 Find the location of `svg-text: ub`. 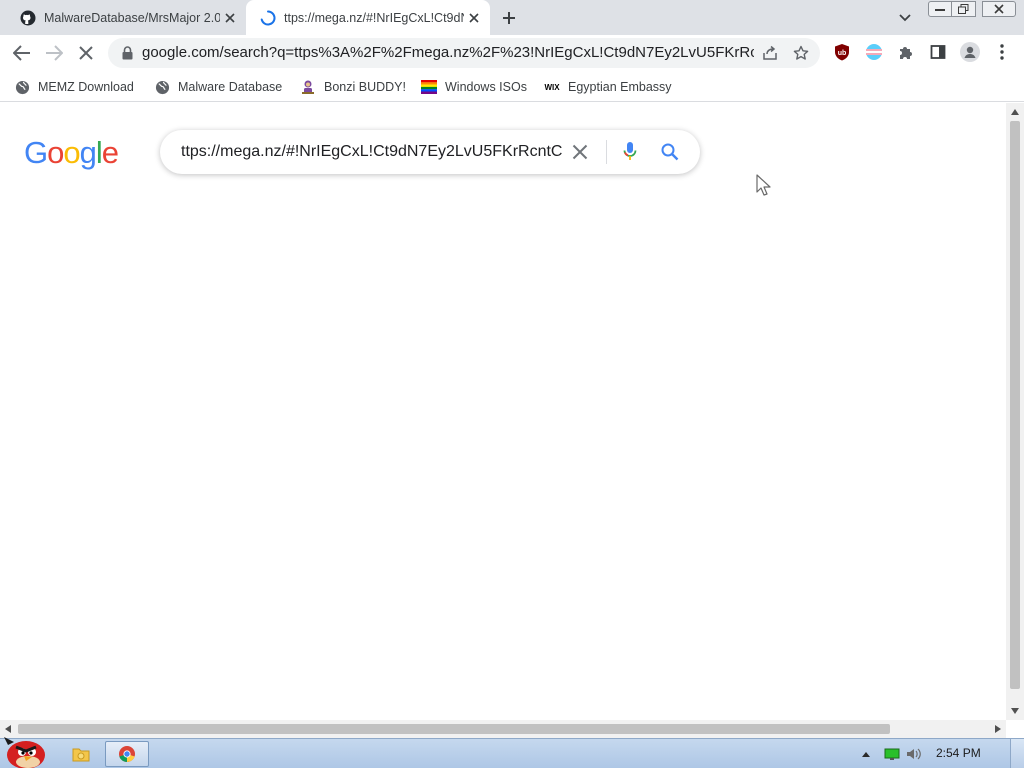

svg-text: ub is located at coordinates (842, 53).